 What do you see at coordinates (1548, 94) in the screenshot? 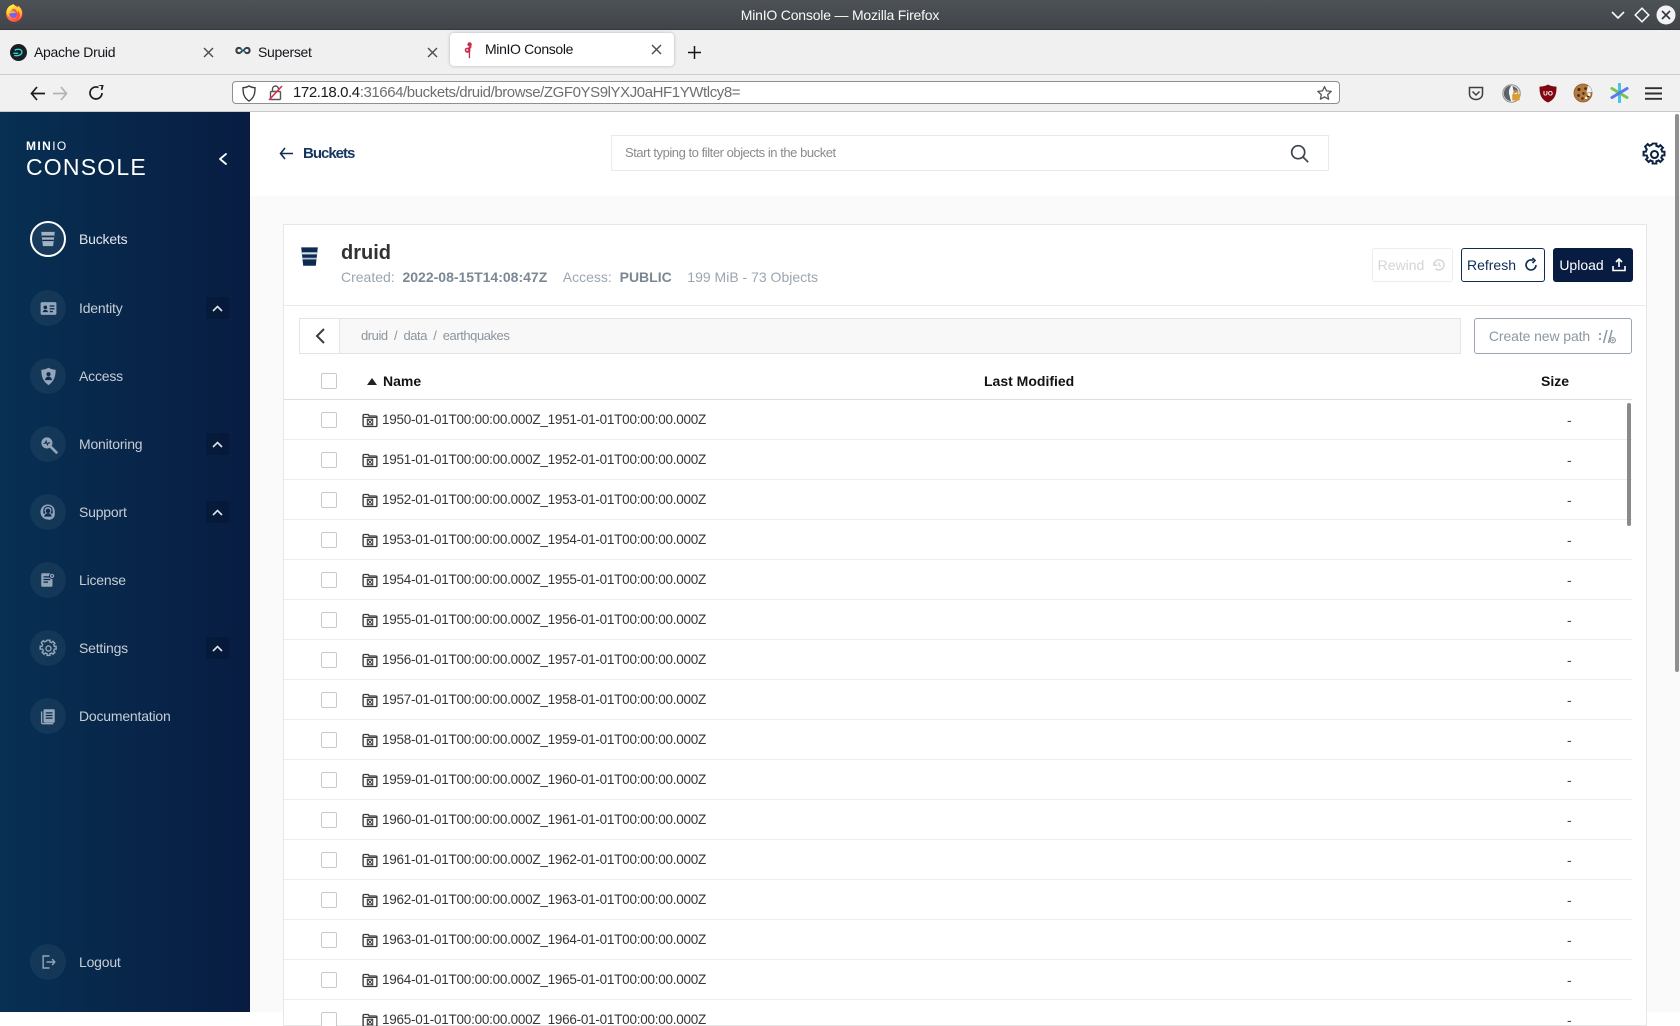
I see `svg-text: UO` at bounding box center [1548, 94].